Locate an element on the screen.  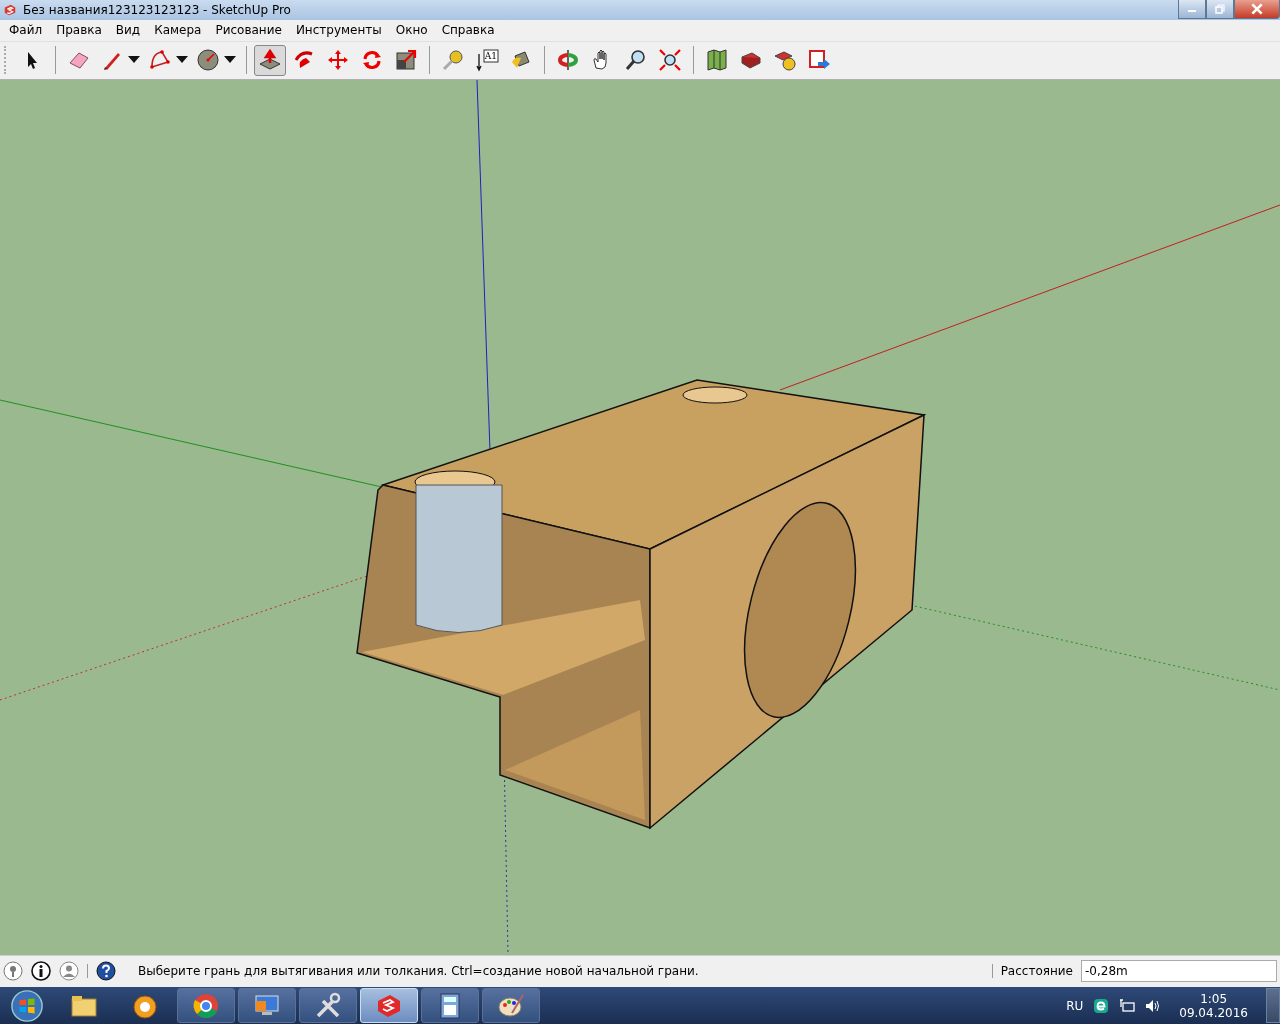
window-title: Без названия123123123123 - SketchUp Pro is located at coordinates (157, 9).